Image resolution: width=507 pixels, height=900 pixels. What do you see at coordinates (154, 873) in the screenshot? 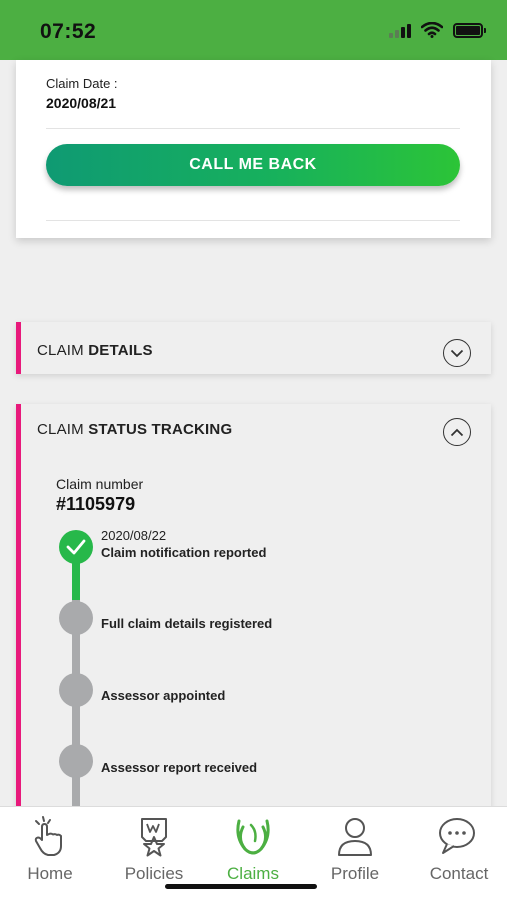
I see `tab-label: Policies` at bounding box center [154, 873].